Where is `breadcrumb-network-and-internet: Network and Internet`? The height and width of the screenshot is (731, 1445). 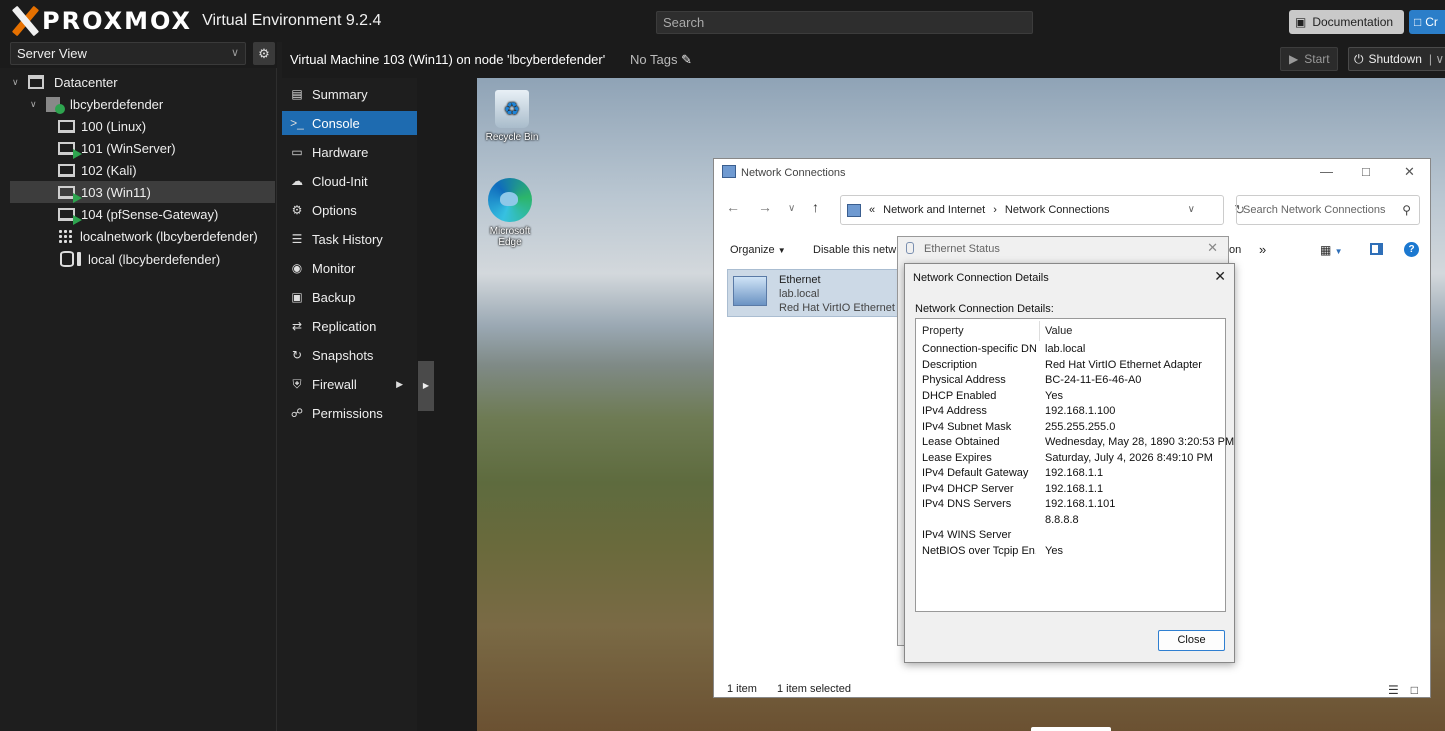 breadcrumb-network-and-internet: Network and Internet is located at coordinates (934, 210).